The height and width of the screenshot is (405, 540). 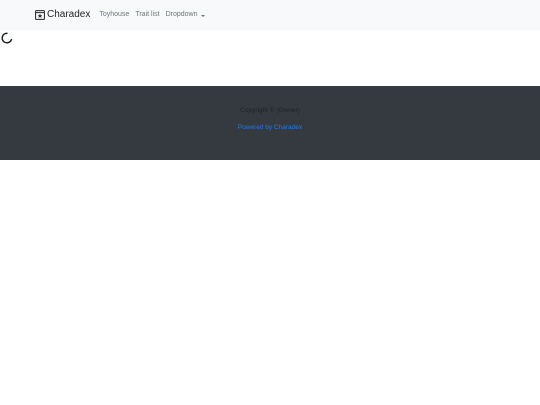 I want to click on nav-dropdown-label: Dropdown, so click(x=181, y=14).